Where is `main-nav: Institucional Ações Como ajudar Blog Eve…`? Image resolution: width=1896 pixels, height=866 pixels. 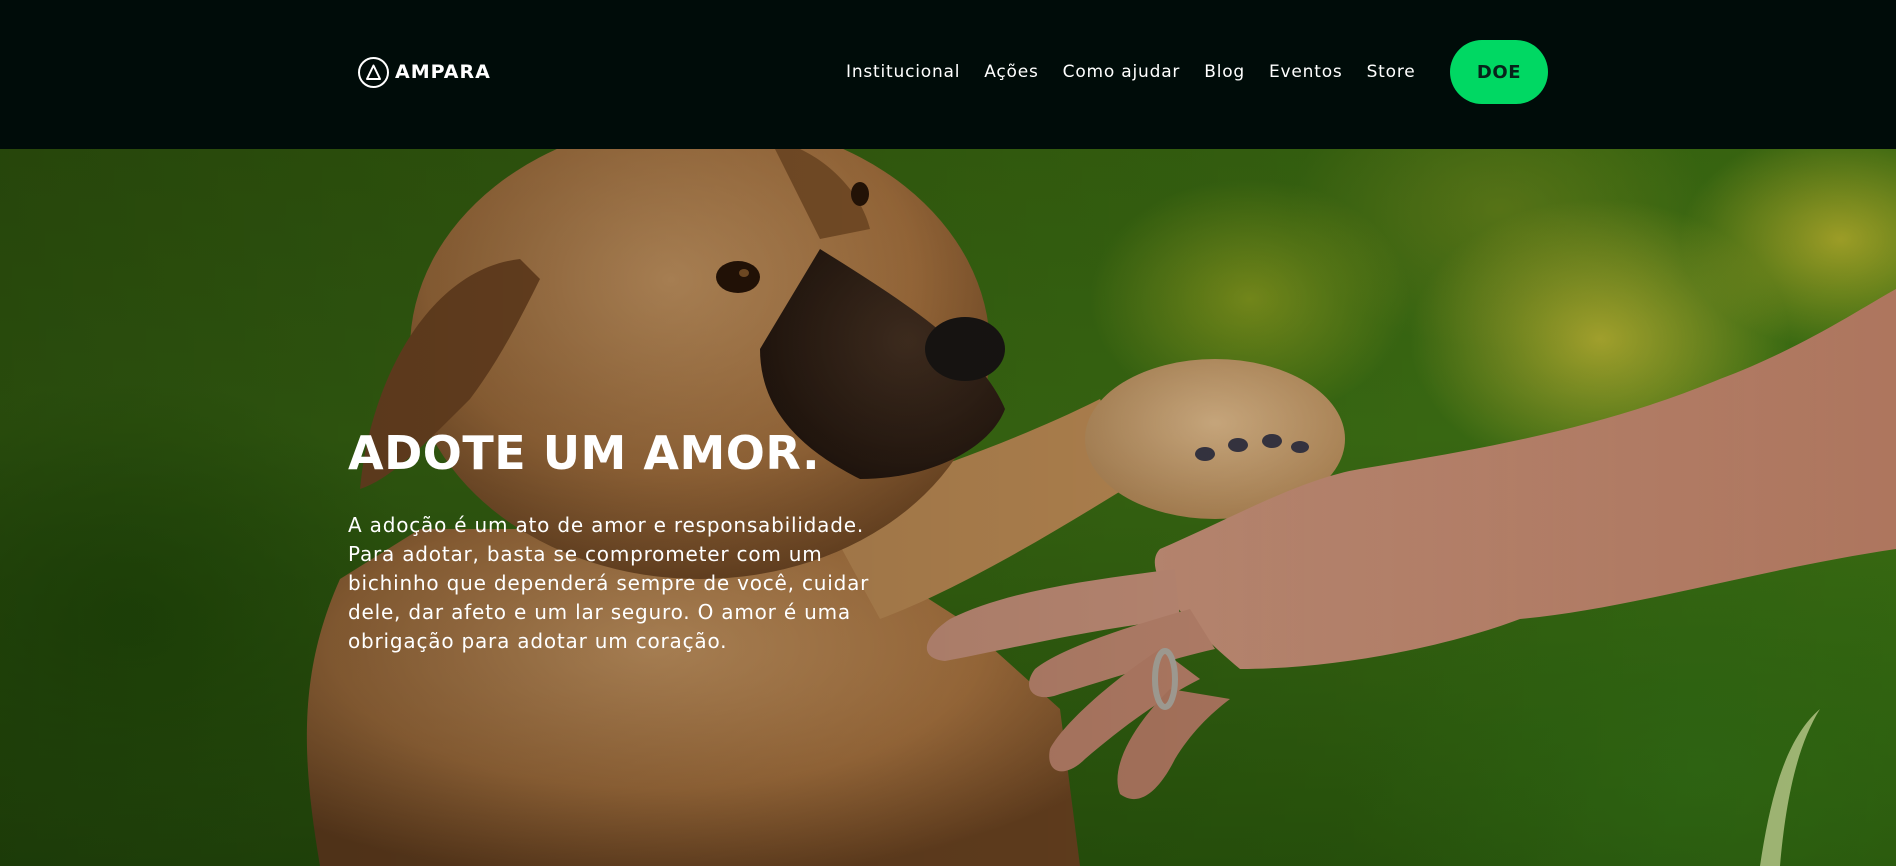 main-nav: Institucional Ações Como ajudar Blog Eve… is located at coordinates (1131, 72).